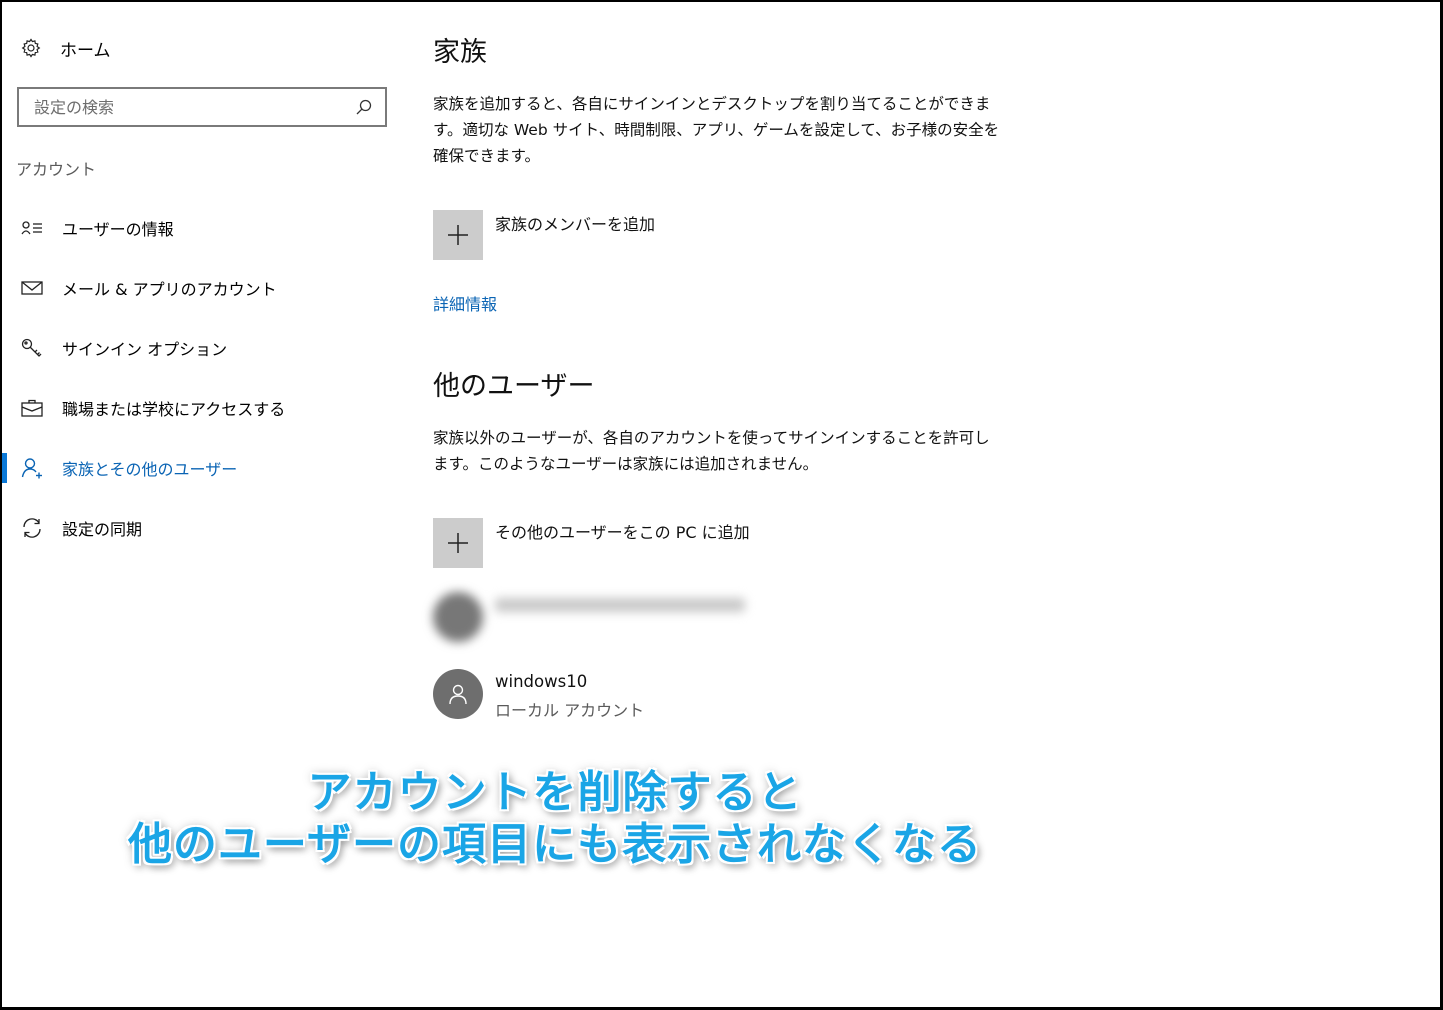 This screenshot has height=1010, width=1443. I want to click on home-link: ホーム, so click(65, 48).